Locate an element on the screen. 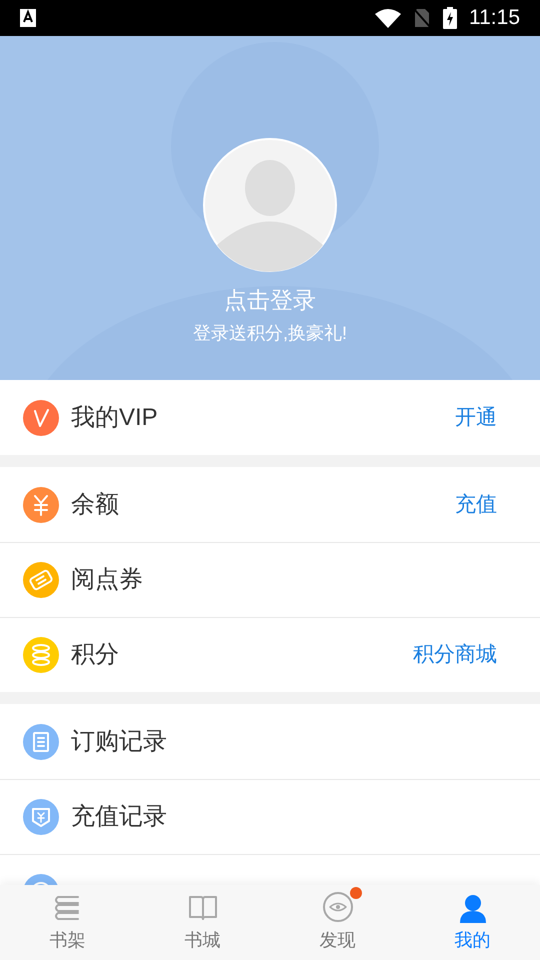 Image resolution: width=540 pixels, height=960 pixels. avatar is located at coordinates (269, 205).